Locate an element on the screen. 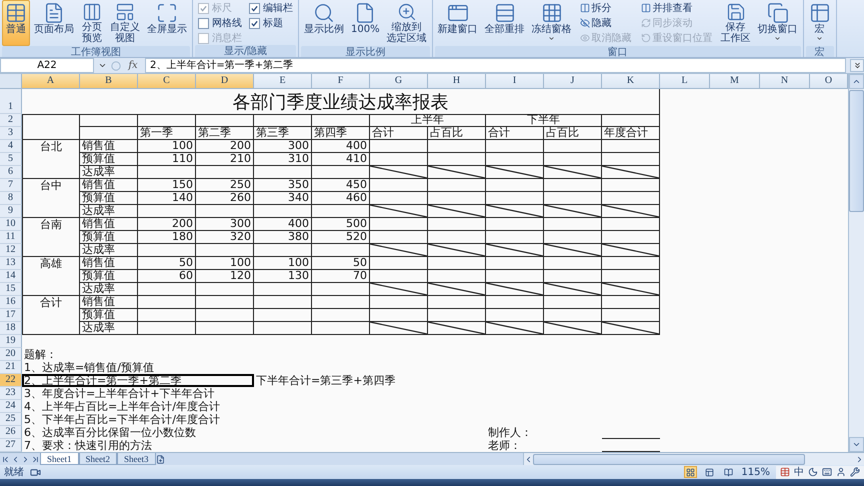 The width and height of the screenshot is (864, 486). sheet-tab: Sheet3 is located at coordinates (136, 459).